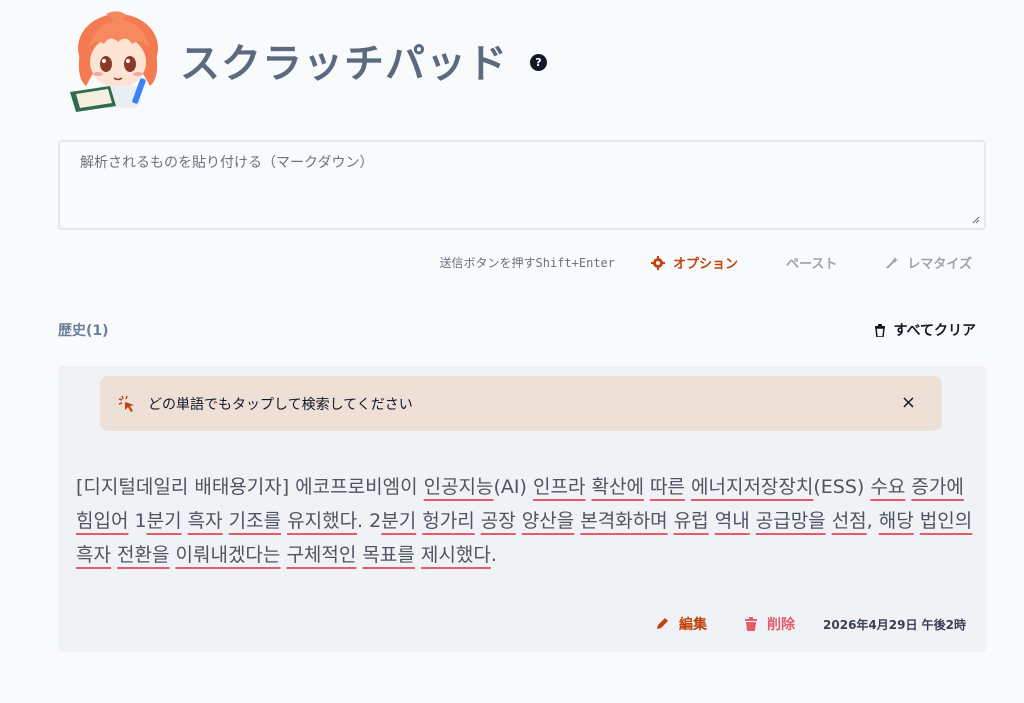 Image resolution: width=1024 pixels, height=703 pixels. What do you see at coordinates (623, 521) in the screenshot?
I see `tappable-word: 본격화하며` at bounding box center [623, 521].